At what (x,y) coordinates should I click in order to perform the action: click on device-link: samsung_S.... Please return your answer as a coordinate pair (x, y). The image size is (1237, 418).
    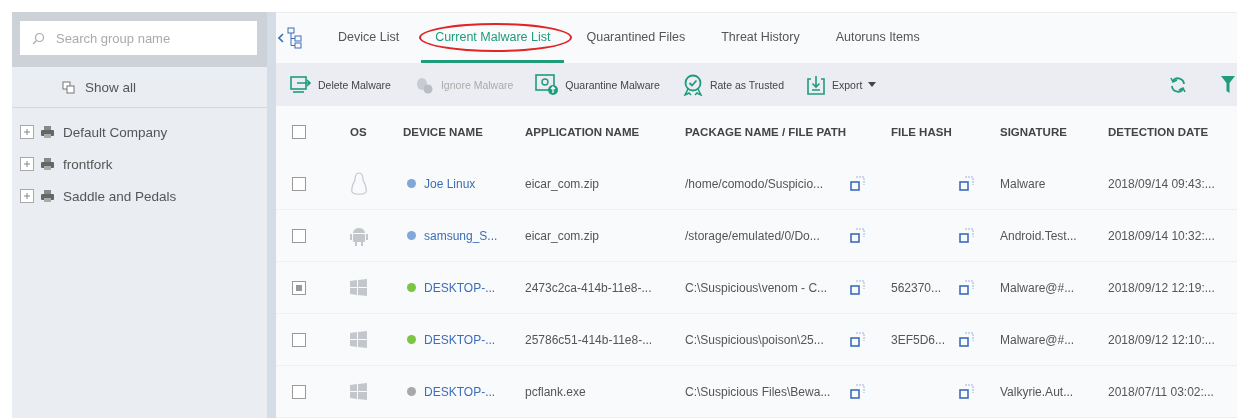
    Looking at the image, I should click on (461, 235).